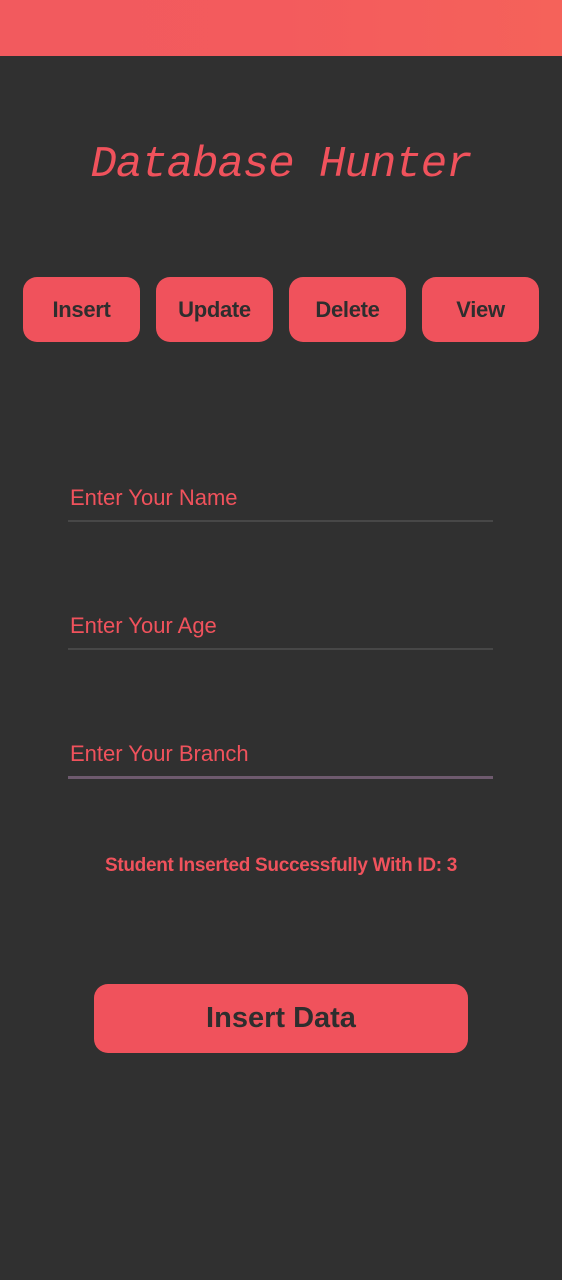 The image size is (562, 1280). Describe the element at coordinates (281, 28) in the screenshot. I see `status-bar` at that location.